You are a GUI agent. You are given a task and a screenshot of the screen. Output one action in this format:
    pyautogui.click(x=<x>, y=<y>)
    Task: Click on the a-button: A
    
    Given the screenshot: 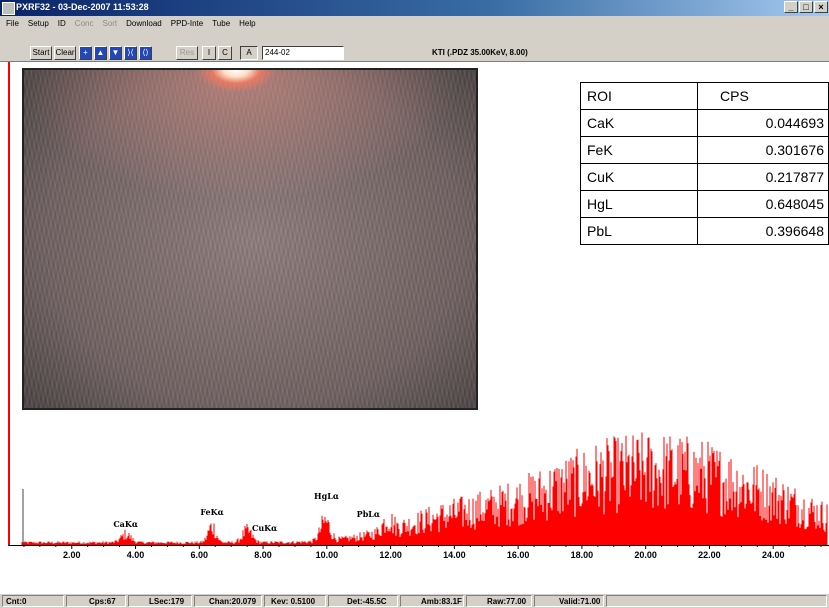 What is the action you would take?
    pyautogui.click(x=249, y=53)
    